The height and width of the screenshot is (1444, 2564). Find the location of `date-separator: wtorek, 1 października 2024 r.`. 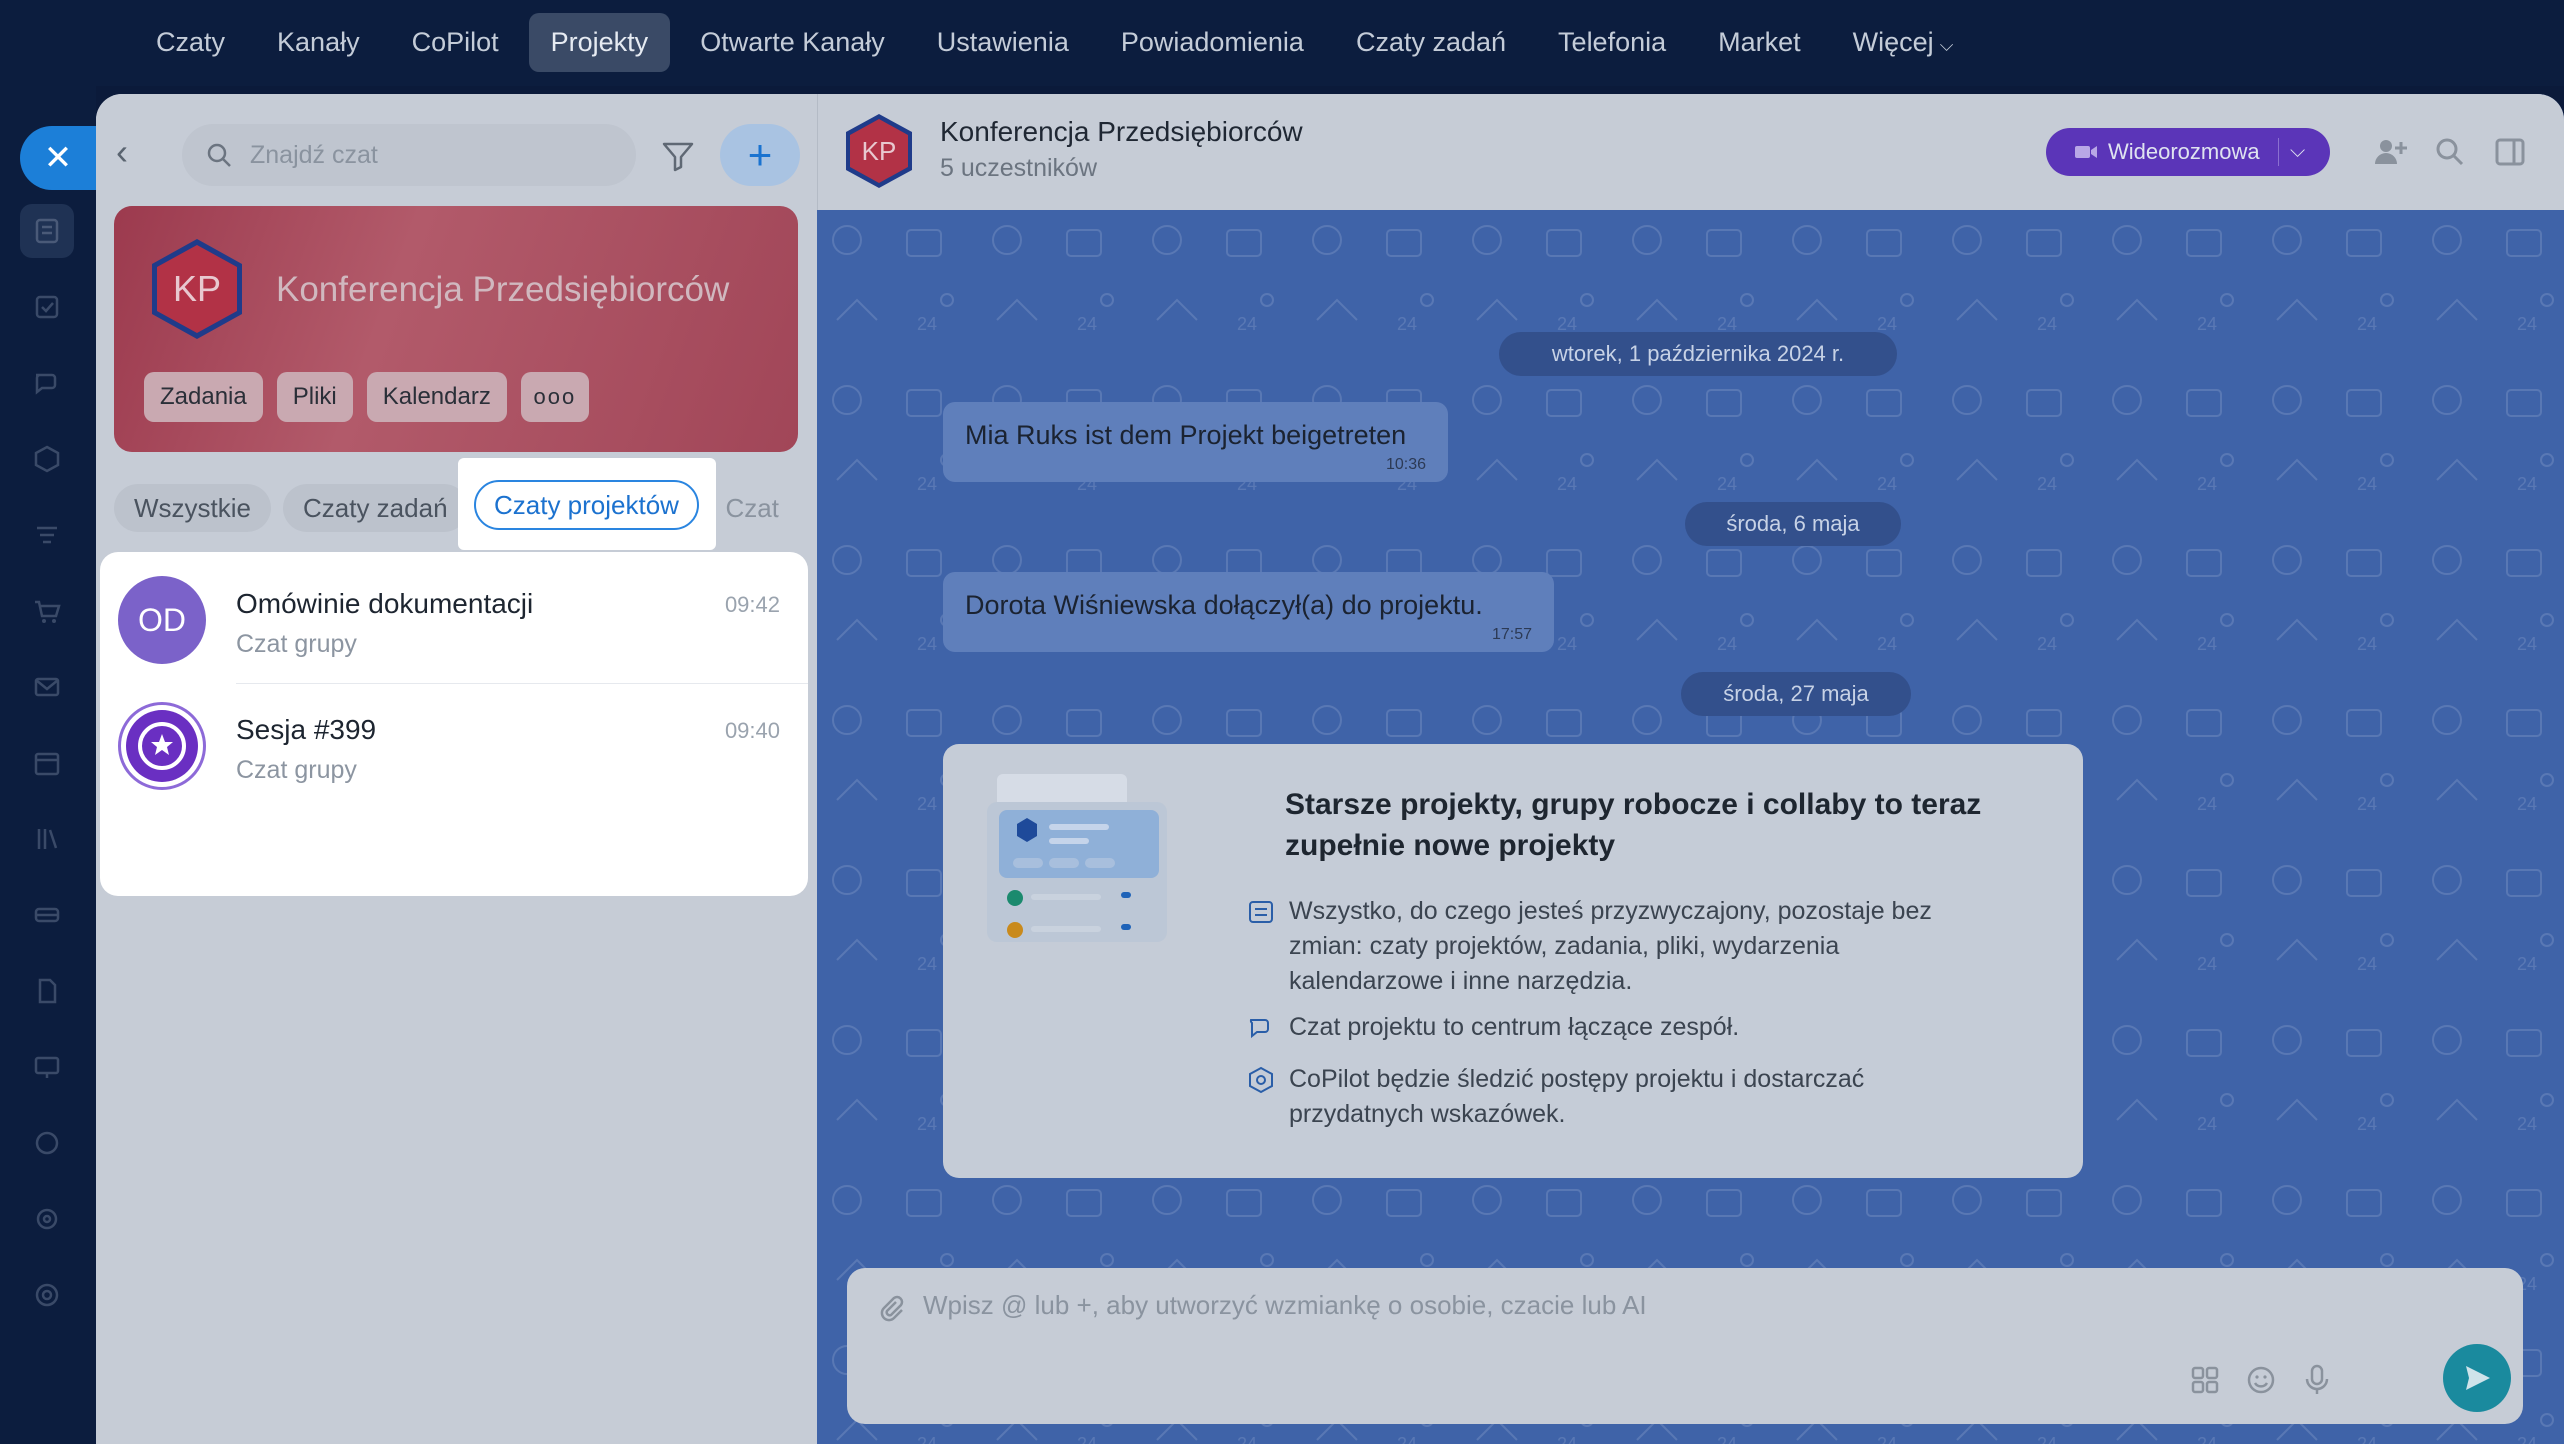

date-separator: wtorek, 1 października 2024 r. is located at coordinates (1698, 354).